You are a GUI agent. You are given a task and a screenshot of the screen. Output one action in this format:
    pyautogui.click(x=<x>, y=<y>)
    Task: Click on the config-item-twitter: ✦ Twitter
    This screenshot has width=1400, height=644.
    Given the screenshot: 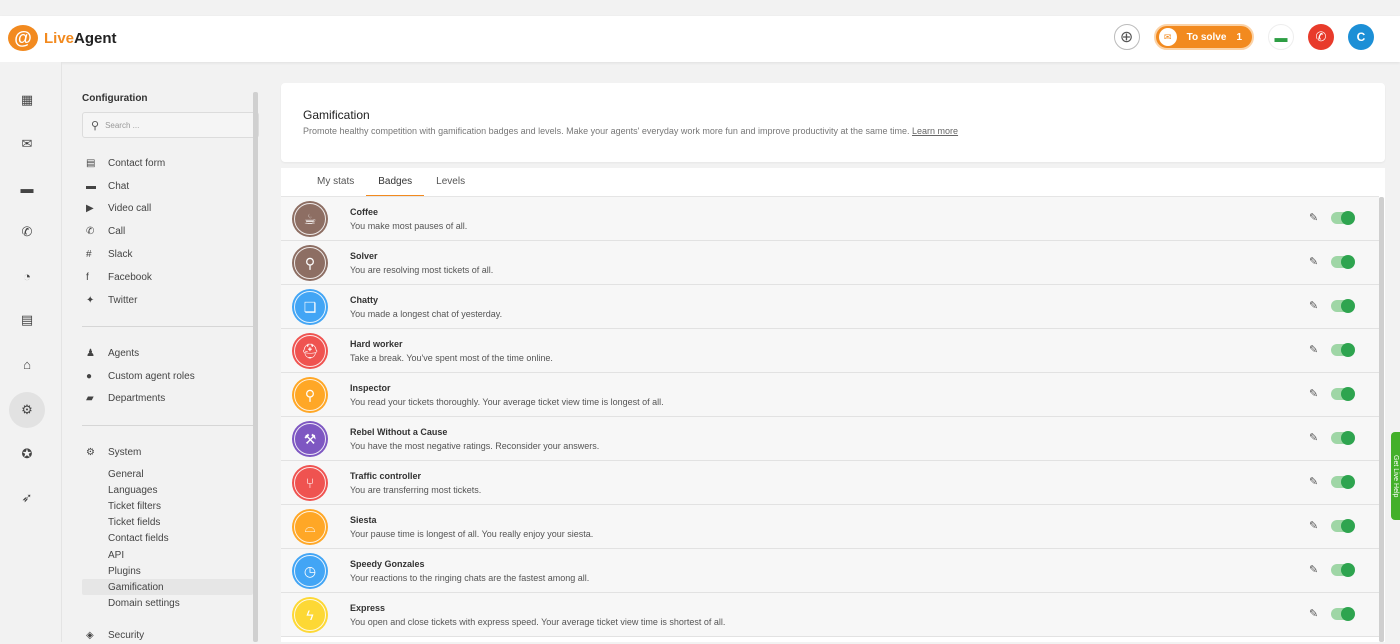 What is the action you would take?
    pyautogui.click(x=167, y=300)
    